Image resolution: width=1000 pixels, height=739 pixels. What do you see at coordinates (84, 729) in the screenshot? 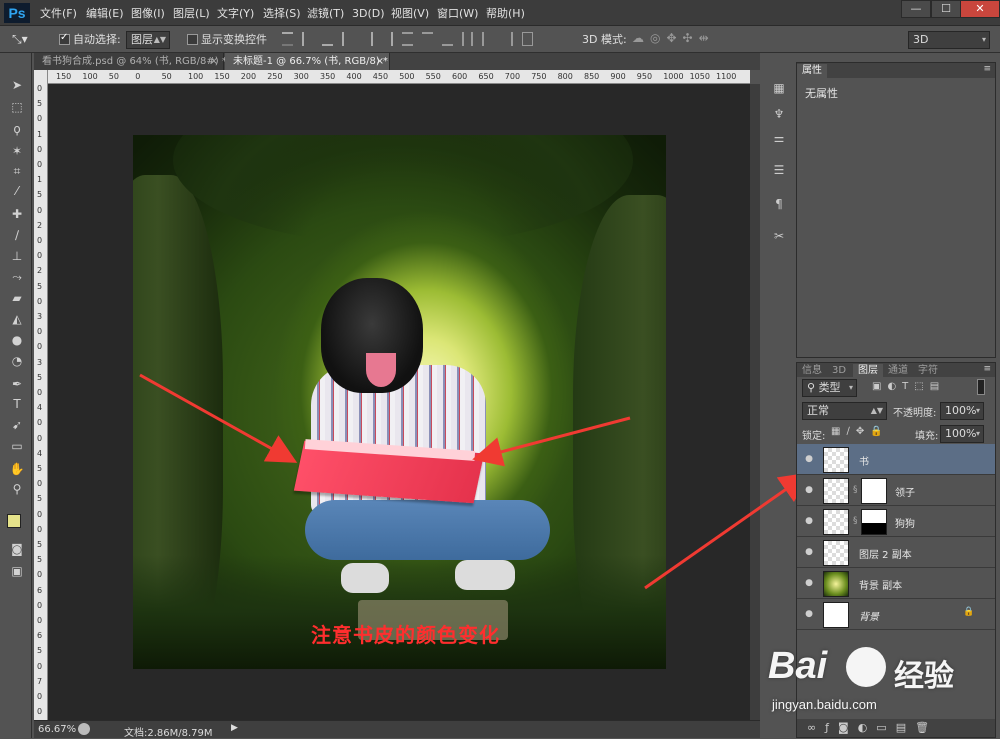
I see `share-icon` at bounding box center [84, 729].